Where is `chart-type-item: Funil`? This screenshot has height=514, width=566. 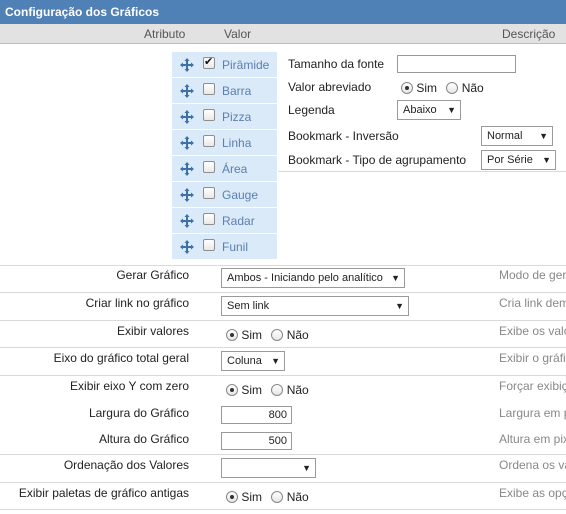
chart-type-item: Funil is located at coordinates (224, 247).